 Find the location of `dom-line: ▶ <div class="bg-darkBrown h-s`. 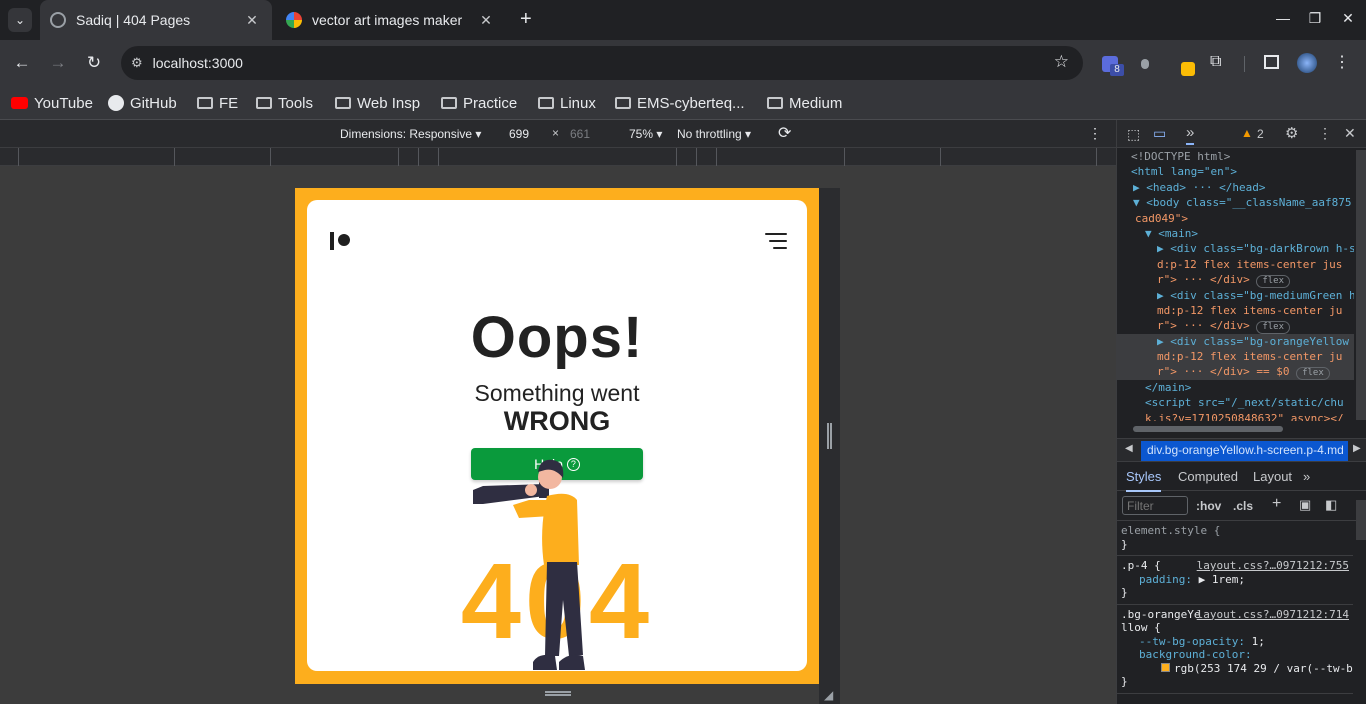

dom-line: ▶ <div class="bg-darkBrown h-s is located at coordinates (1235, 248).